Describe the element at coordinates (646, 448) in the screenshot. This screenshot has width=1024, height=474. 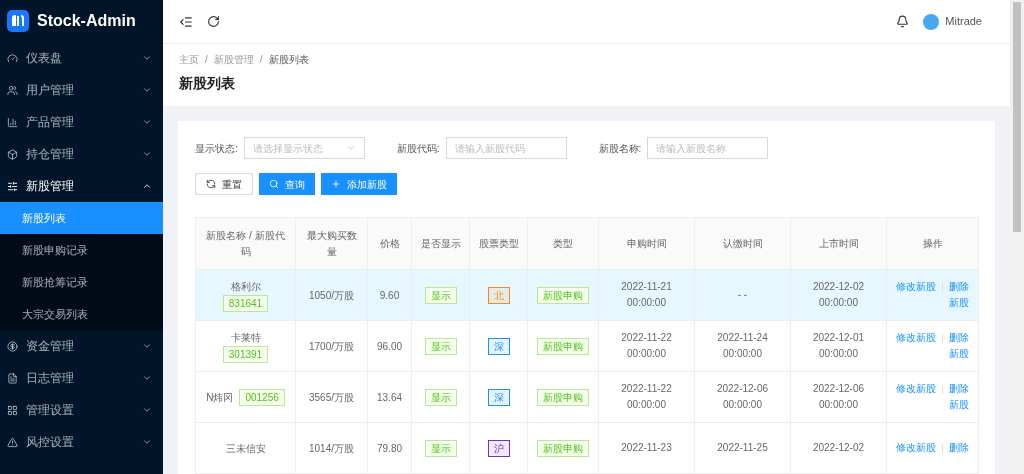
I see `table-cell-text: 2022-11-23` at that location.